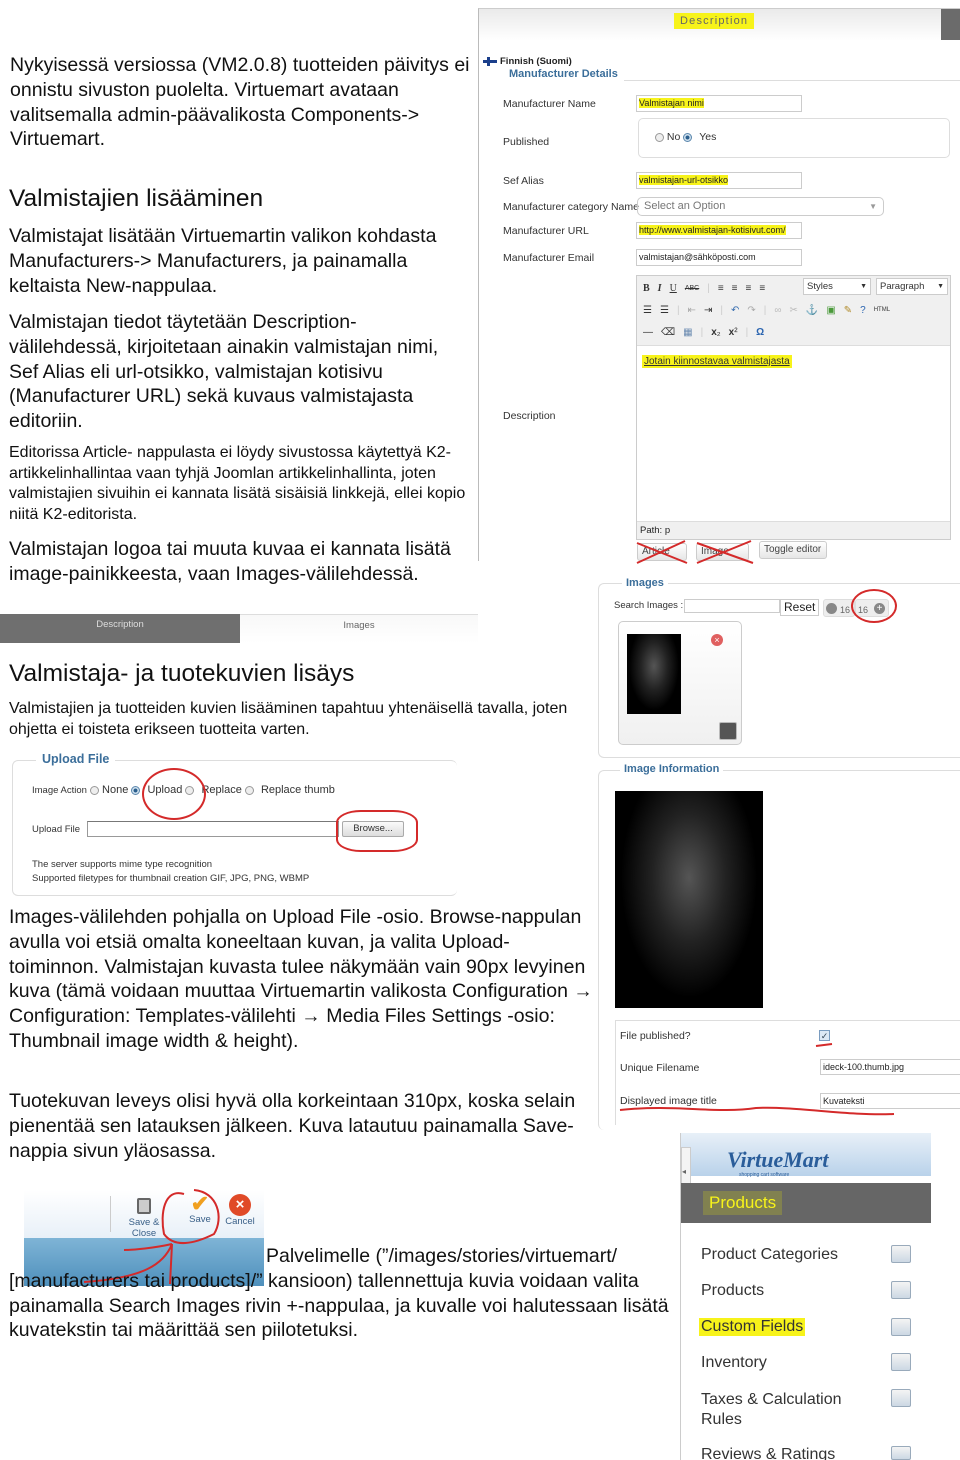  What do you see at coordinates (768, 1453) in the screenshot?
I see `menu-item-reviews: Reviews & Ratings` at bounding box center [768, 1453].